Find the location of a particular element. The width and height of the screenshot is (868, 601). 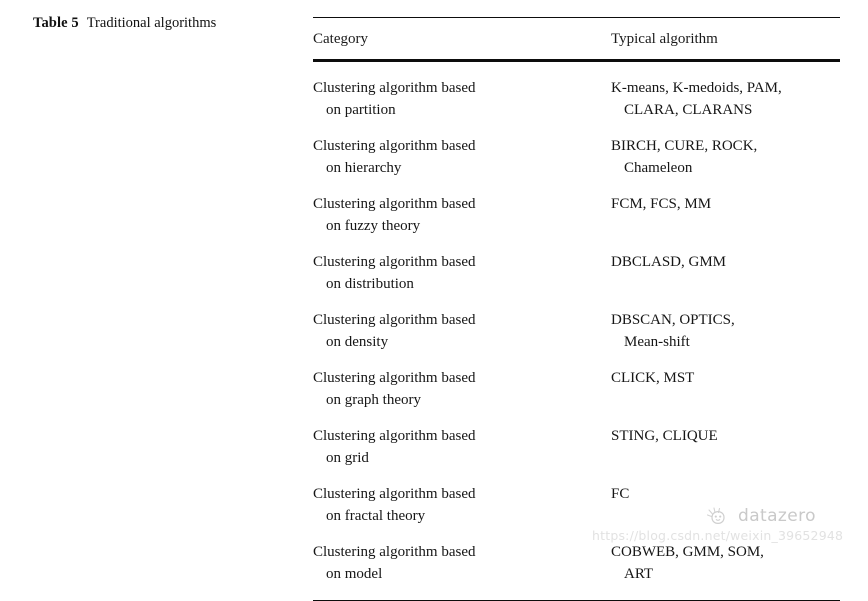

table-cell-typical-algorithm: COBWEB, GMM, SOM, ART is located at coordinates (725, 563).